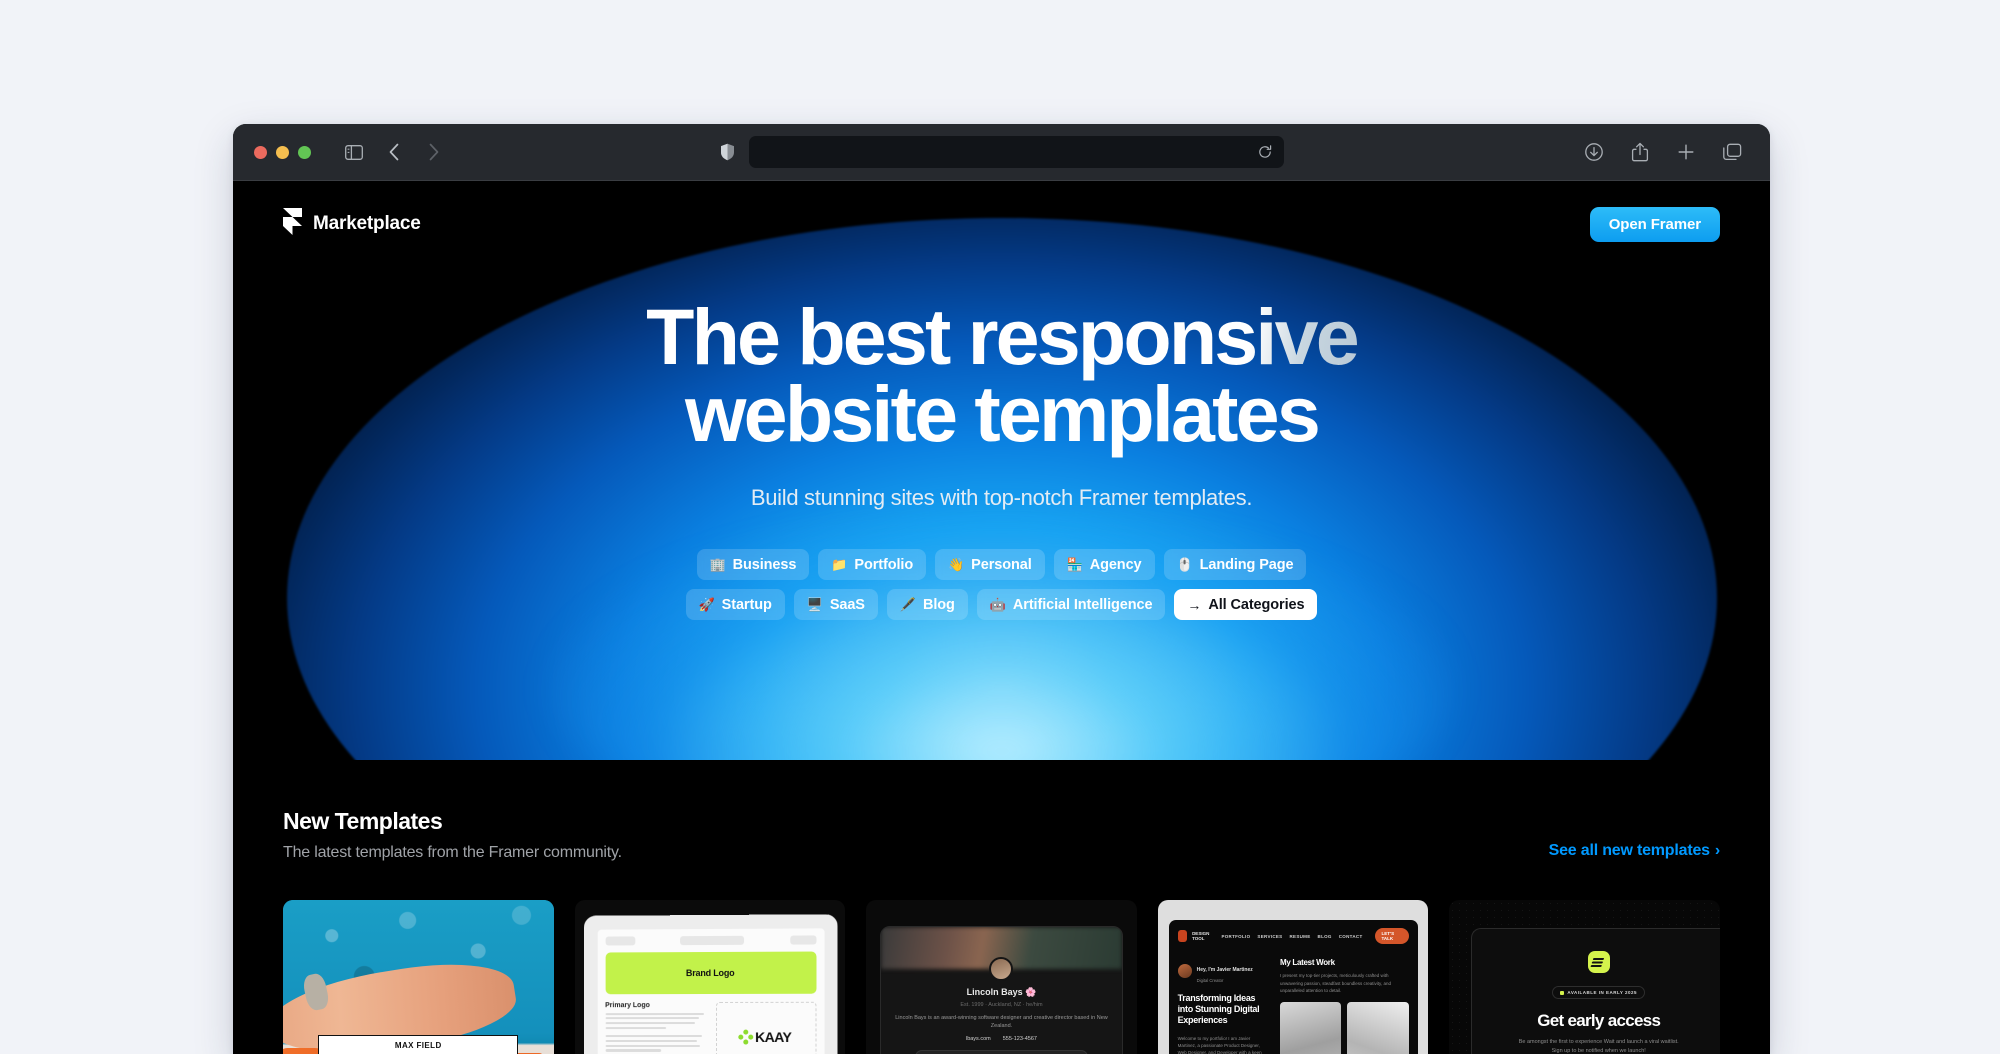  What do you see at coordinates (1265, 152) in the screenshot?
I see `reload-icon` at bounding box center [1265, 152].